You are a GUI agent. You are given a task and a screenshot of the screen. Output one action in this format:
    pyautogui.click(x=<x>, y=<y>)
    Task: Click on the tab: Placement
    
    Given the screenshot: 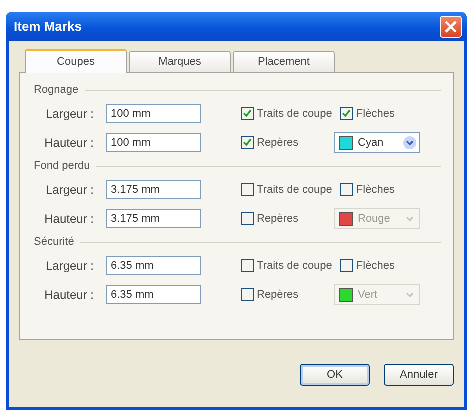 What is the action you would take?
    pyautogui.click(x=284, y=61)
    